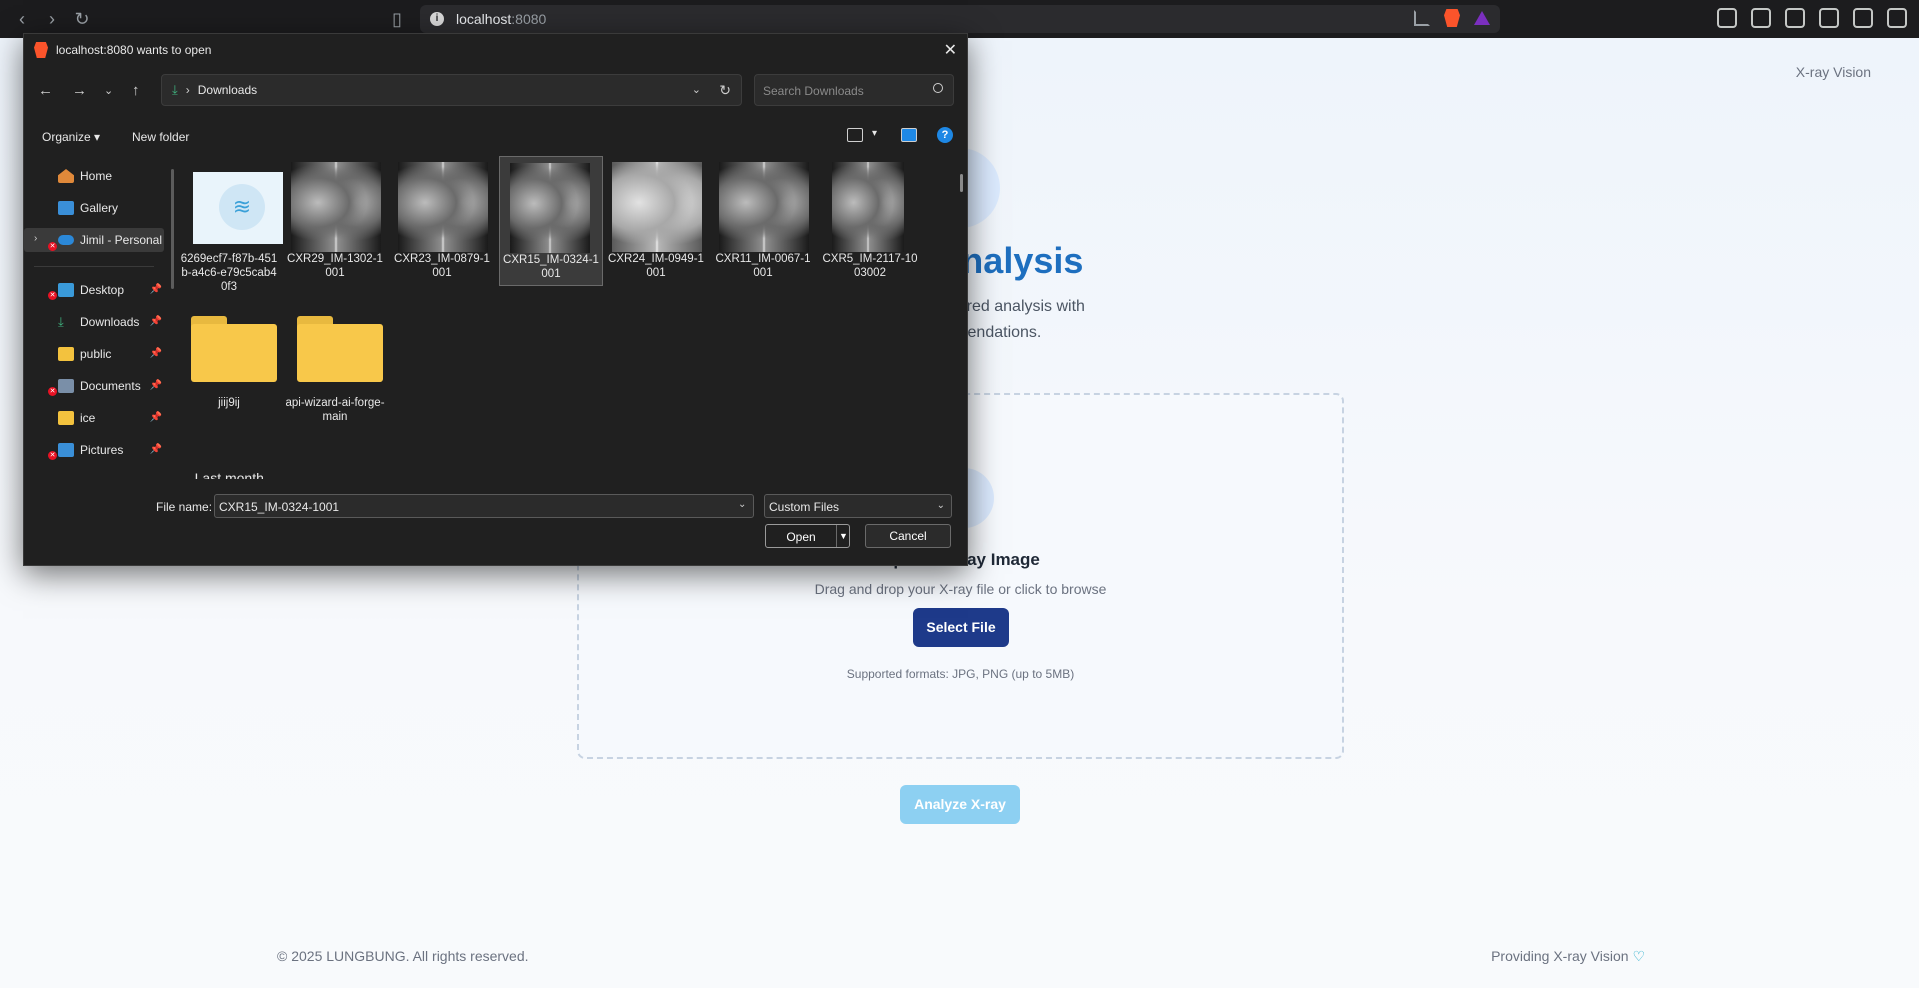 This screenshot has width=1919, height=988. What do you see at coordinates (108, 90) in the screenshot?
I see `recent-locations-icon: ⌄` at bounding box center [108, 90].